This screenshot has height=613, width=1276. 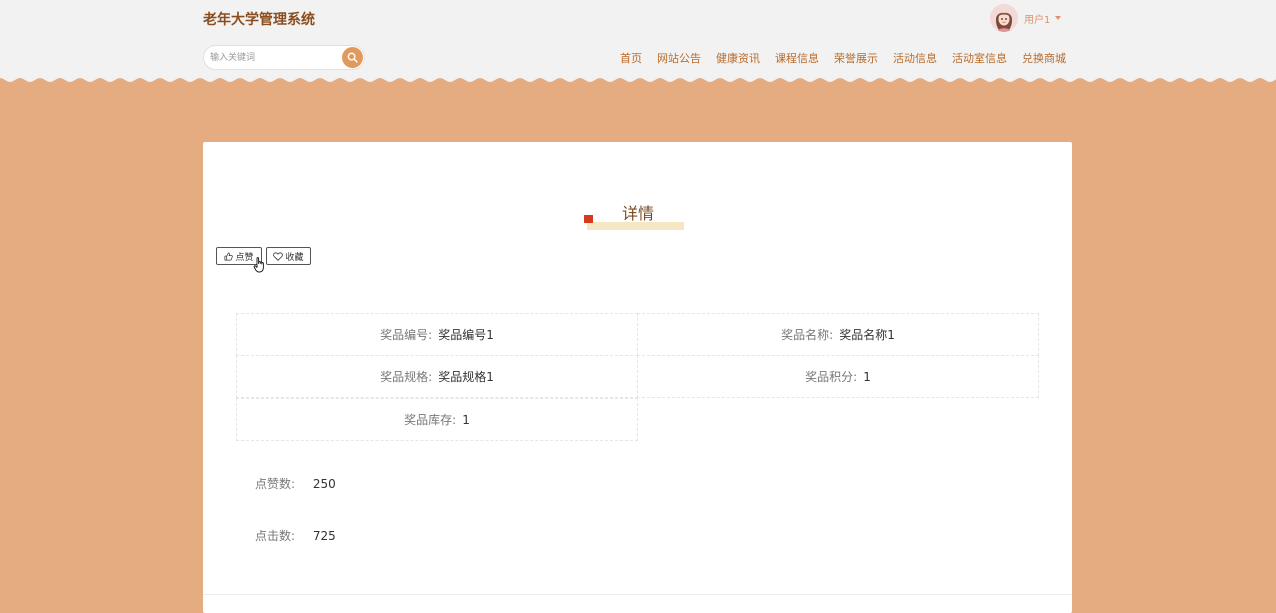 What do you see at coordinates (638, 78) in the screenshot?
I see `header-wave` at bounding box center [638, 78].